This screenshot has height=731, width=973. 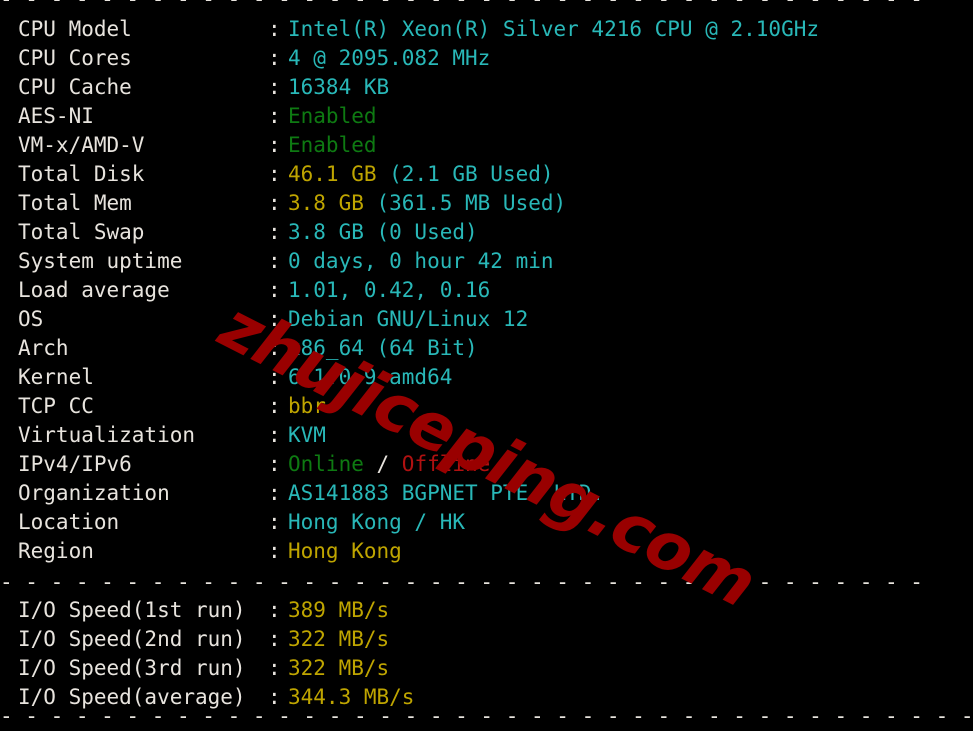 What do you see at coordinates (326, 203) in the screenshot?
I see `field-value-part: 3.8 GB` at bounding box center [326, 203].